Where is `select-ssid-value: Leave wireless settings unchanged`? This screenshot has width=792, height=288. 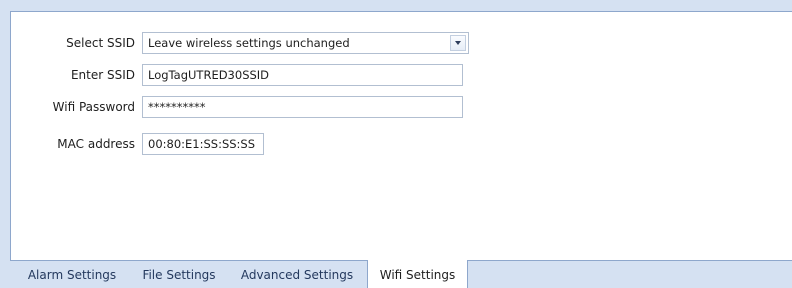
select-ssid-value: Leave wireless settings unchanged is located at coordinates (249, 43).